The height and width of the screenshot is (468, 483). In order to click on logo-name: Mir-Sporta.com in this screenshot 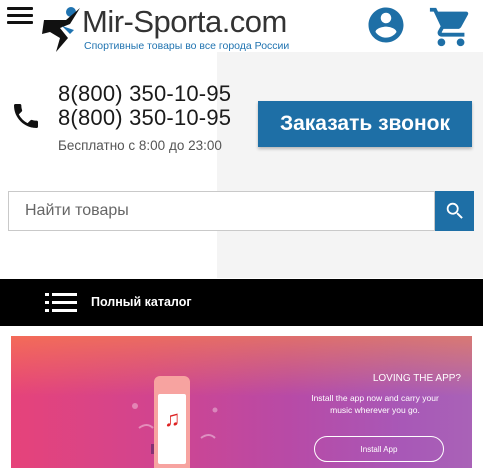, I will do `click(184, 21)`.